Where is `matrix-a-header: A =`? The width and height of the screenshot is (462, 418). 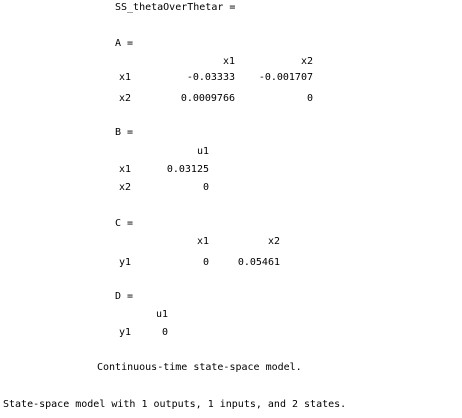
matrix-a-header: A = is located at coordinates (124, 43).